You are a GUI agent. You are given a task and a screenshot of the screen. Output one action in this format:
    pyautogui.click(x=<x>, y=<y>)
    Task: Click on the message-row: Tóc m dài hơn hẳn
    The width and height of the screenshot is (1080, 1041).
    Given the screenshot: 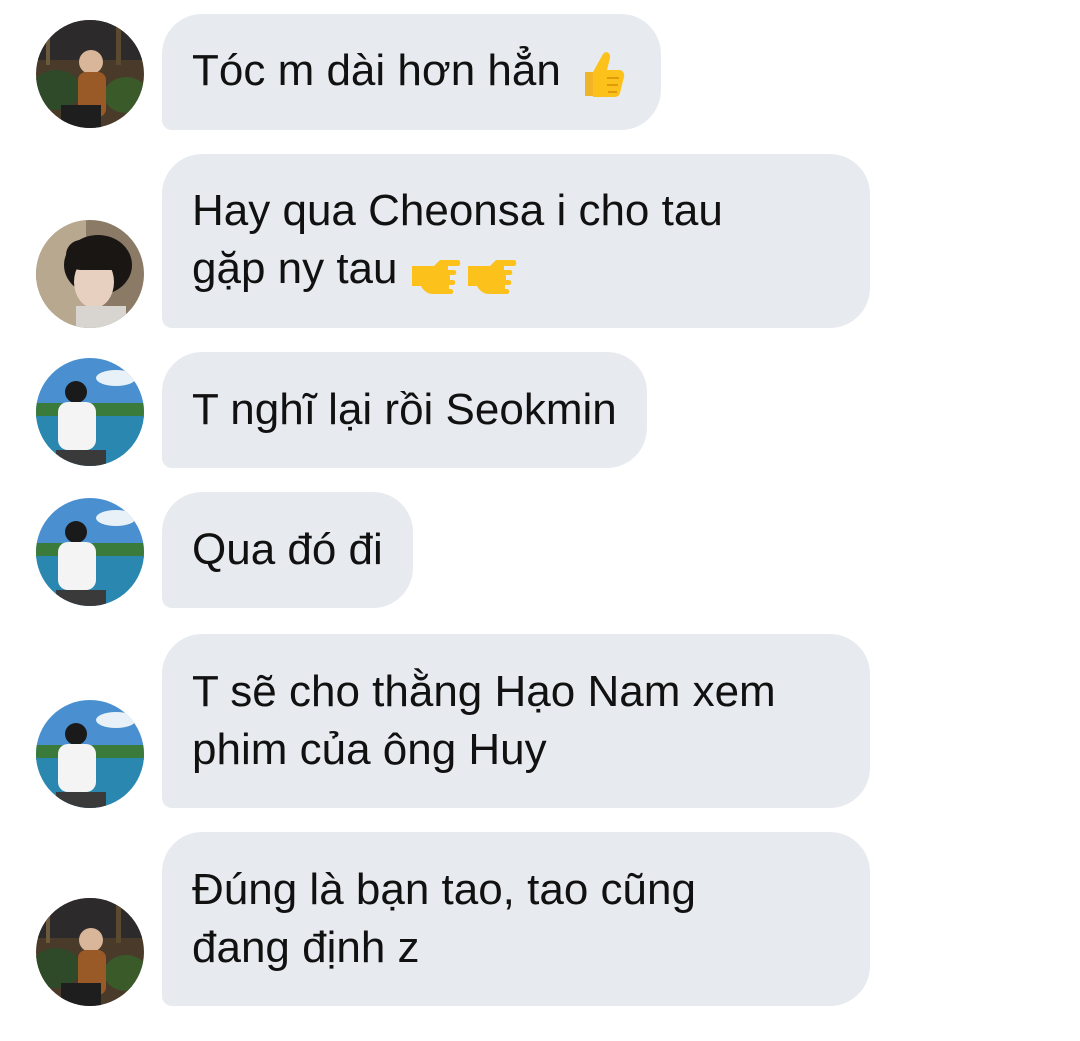 What is the action you would take?
    pyautogui.click(x=348, y=72)
    